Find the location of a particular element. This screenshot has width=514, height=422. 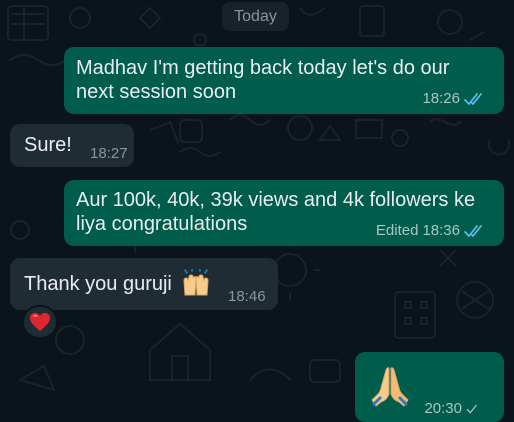

reaction-badge is located at coordinates (40, 322).